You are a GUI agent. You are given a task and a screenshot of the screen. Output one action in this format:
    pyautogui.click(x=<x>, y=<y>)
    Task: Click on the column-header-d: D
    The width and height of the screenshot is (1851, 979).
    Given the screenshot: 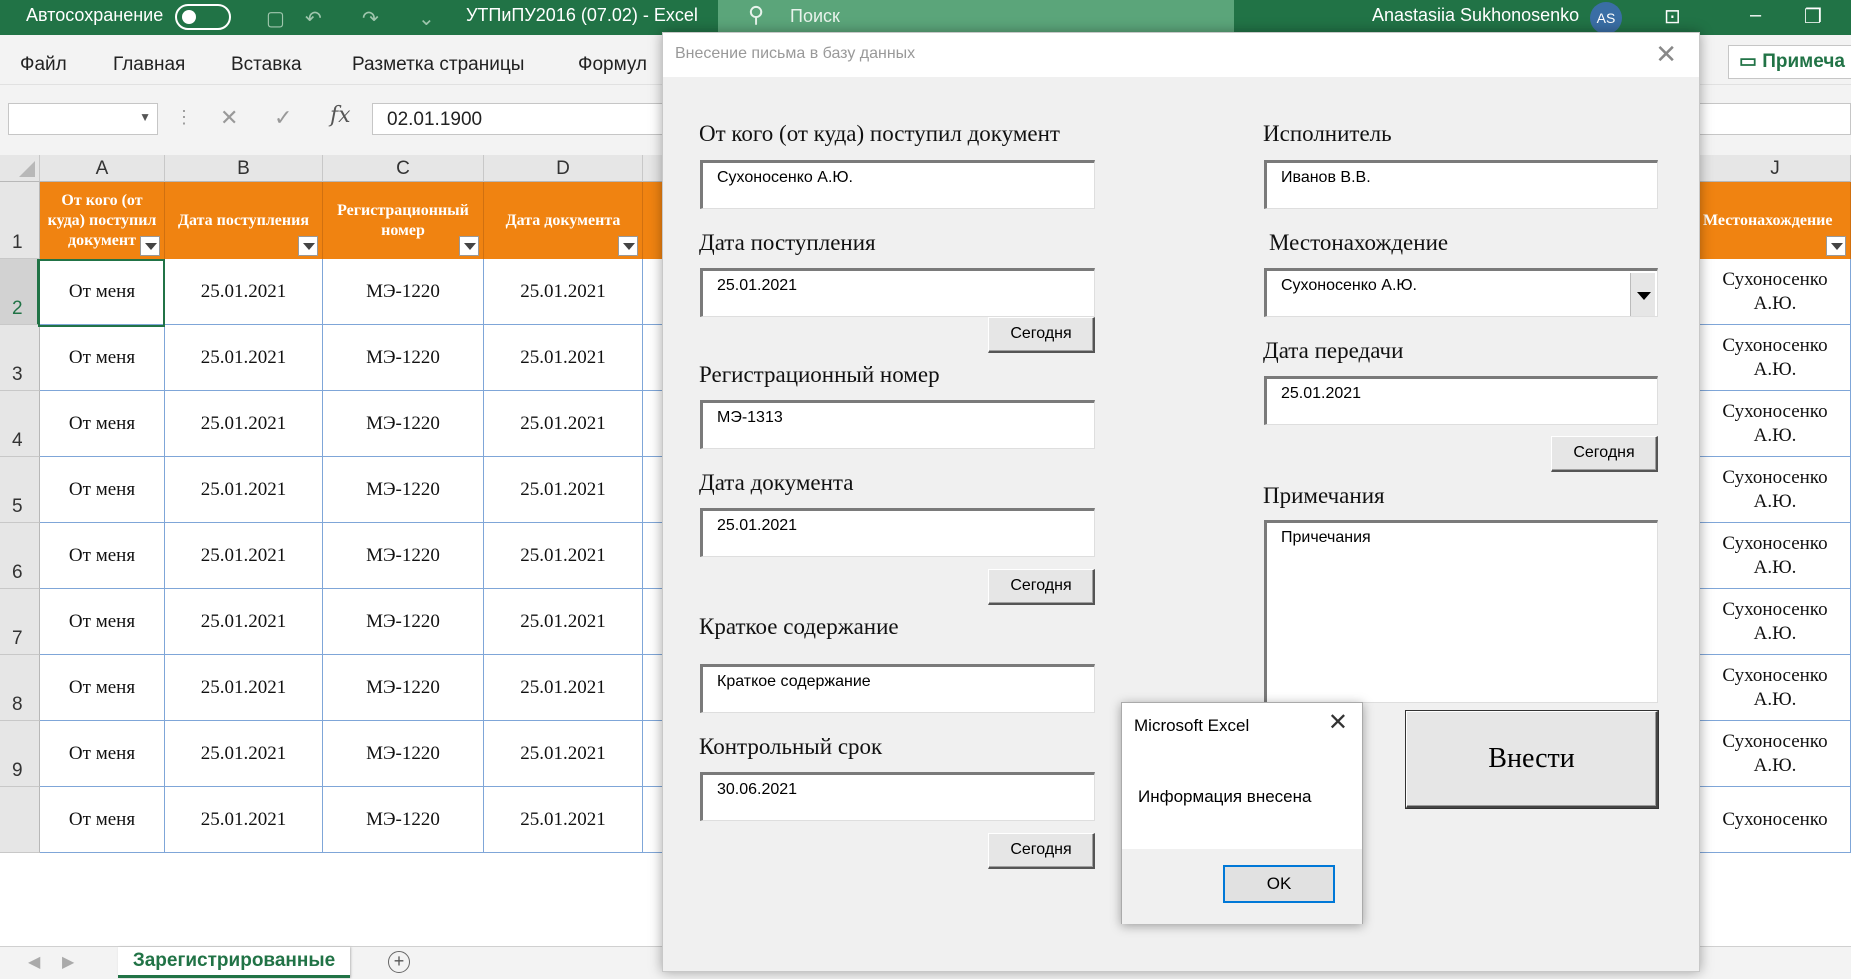 What is the action you would take?
    pyautogui.click(x=563, y=168)
    